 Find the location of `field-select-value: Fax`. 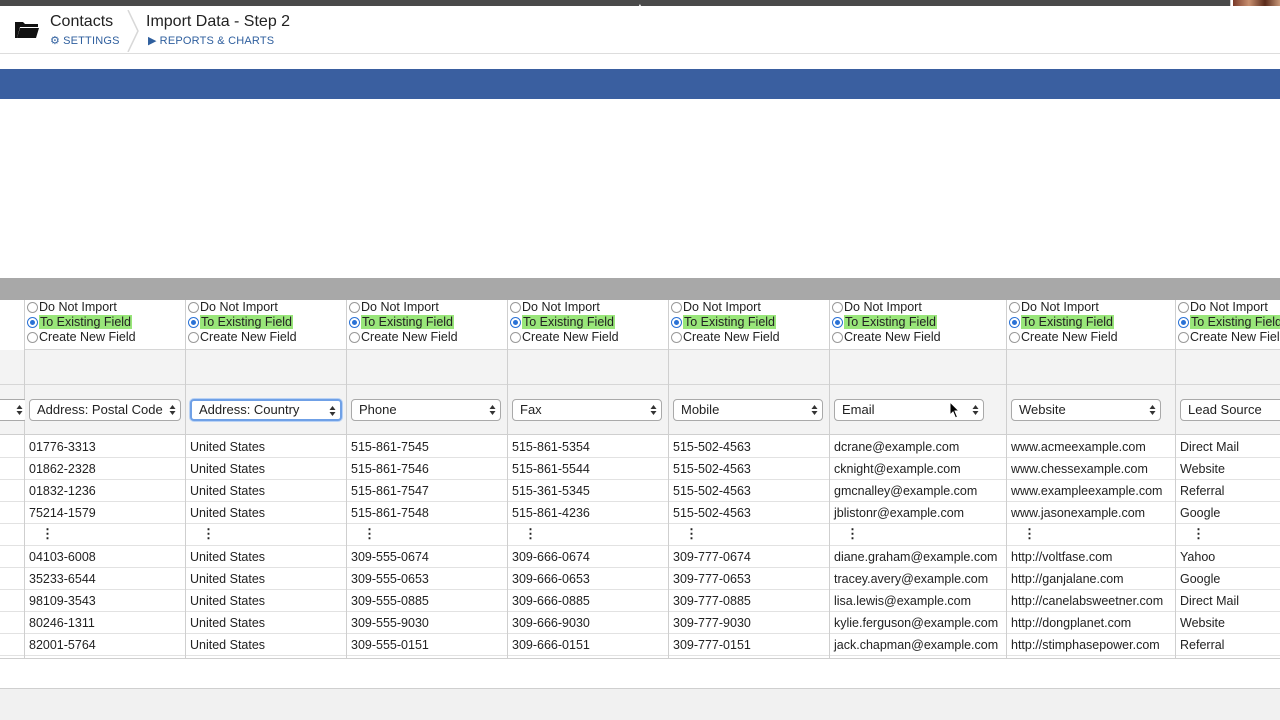

field-select-value: Fax is located at coordinates (531, 409).